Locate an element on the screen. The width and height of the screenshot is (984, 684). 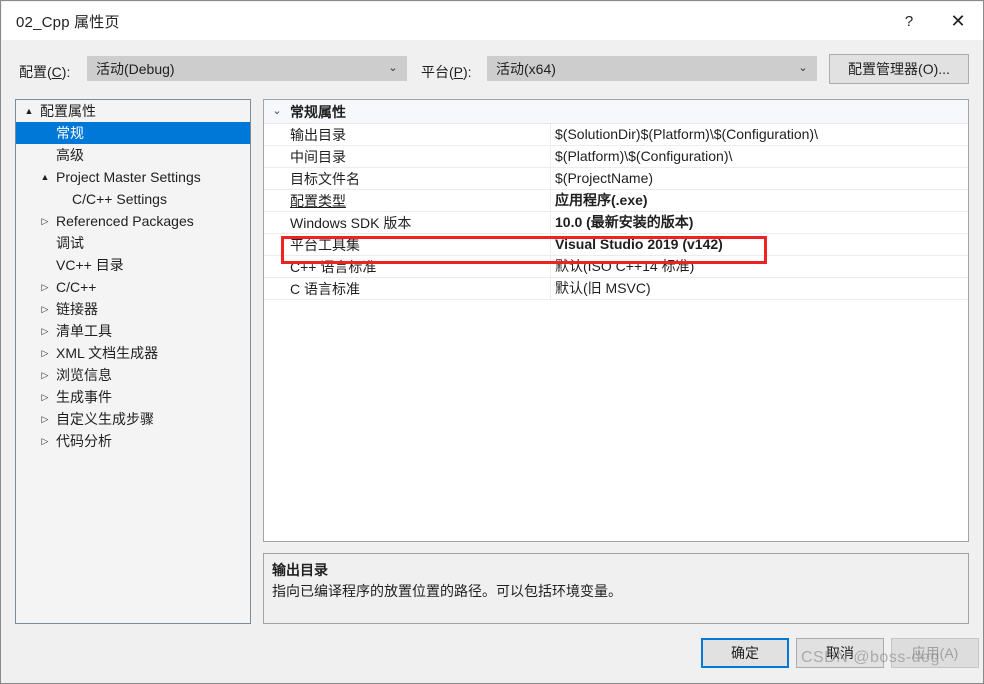
tree-item-label: 自定义生成步骤 is located at coordinates (105, 419).